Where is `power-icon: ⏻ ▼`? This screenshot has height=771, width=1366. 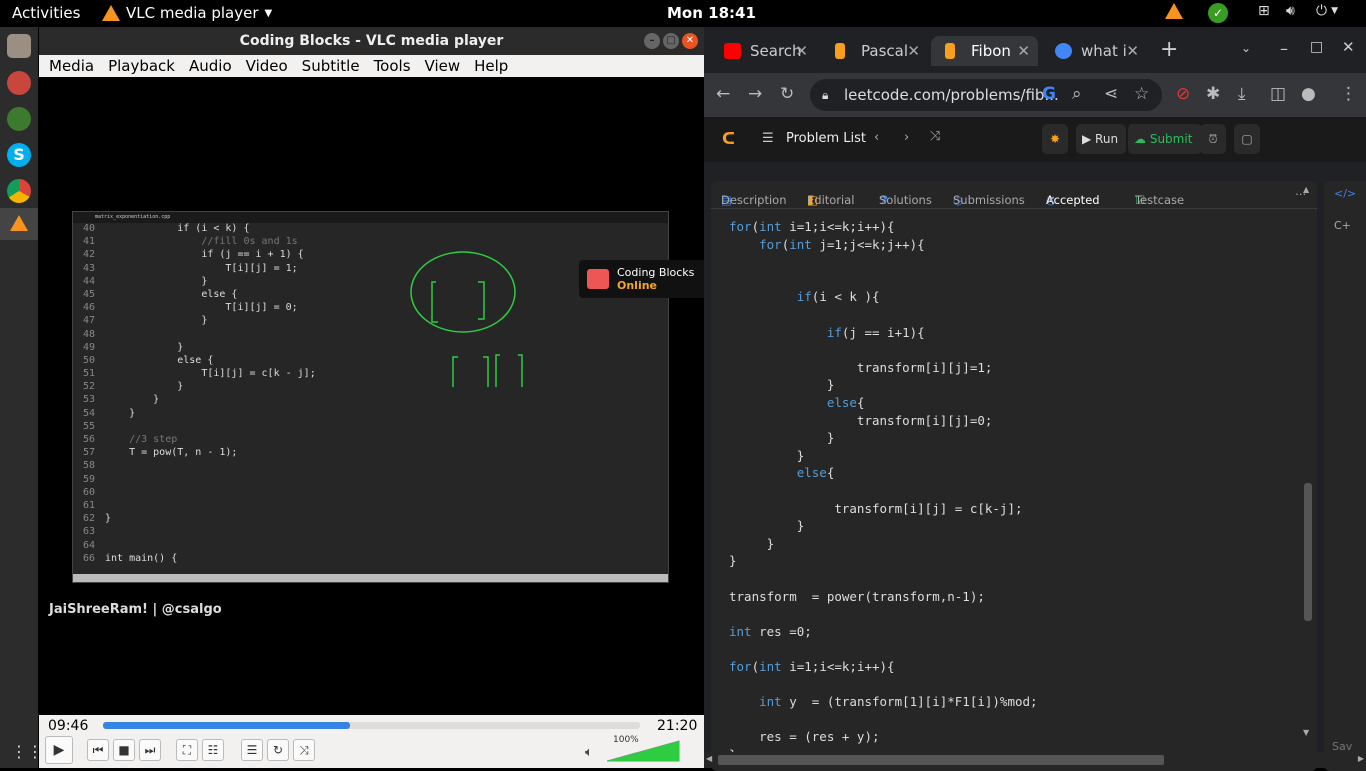
power-icon: ⏻ ▼ is located at coordinates (1327, 11).